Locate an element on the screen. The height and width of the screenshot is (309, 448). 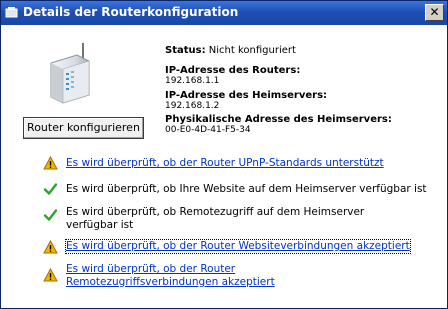
window-title: Details der Routerkonfiguration is located at coordinates (131, 12).